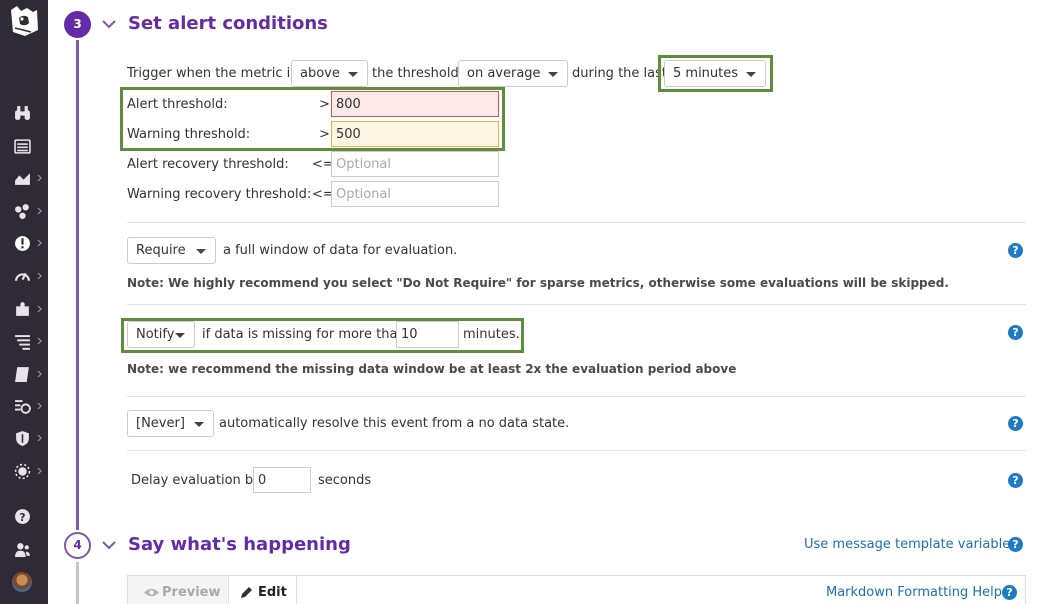 The image size is (1042, 604). I want to click on datadog-logo-icon, so click(24, 21).